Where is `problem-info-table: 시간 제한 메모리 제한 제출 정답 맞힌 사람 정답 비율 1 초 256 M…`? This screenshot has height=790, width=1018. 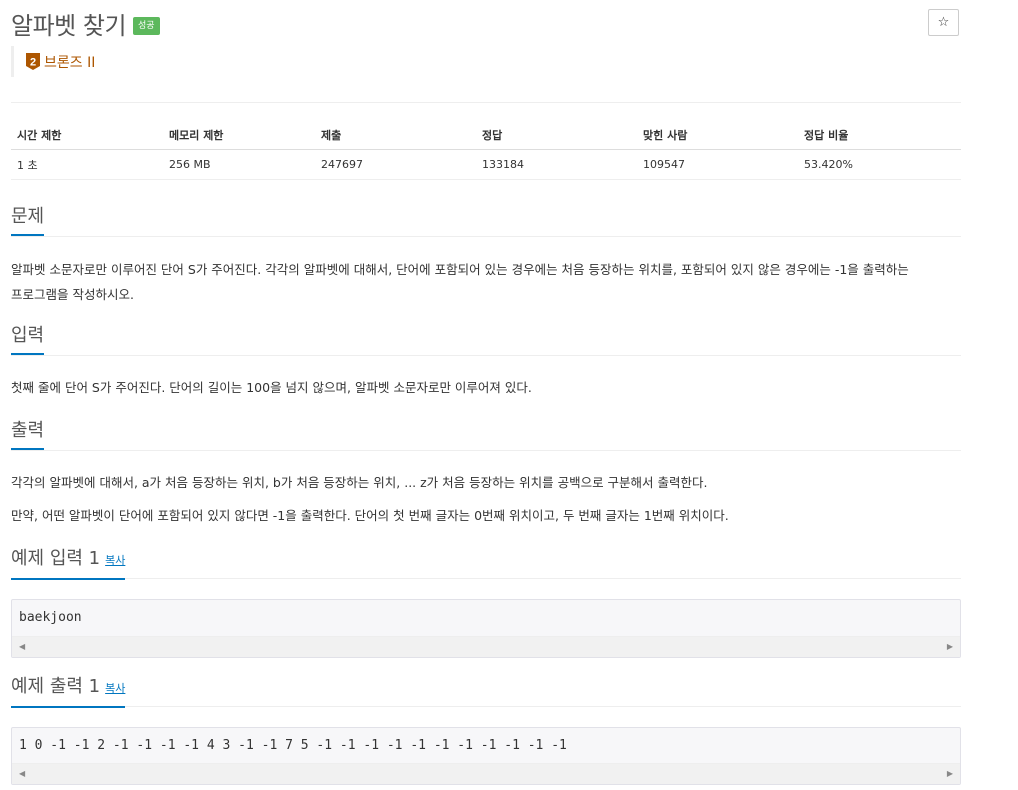
problem-info-table: 시간 제한 메모리 제한 제출 정답 맞힌 사람 정답 비율 1 초 256 M… is located at coordinates (486, 150).